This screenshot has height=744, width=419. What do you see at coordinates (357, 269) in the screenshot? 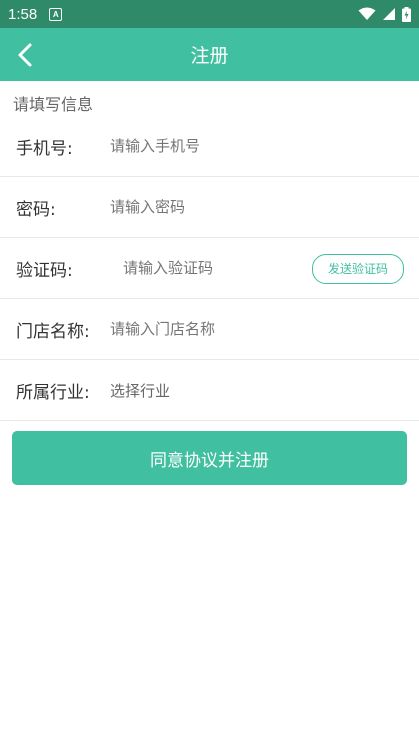
I see `send-code-button: 发送验证码` at bounding box center [357, 269].